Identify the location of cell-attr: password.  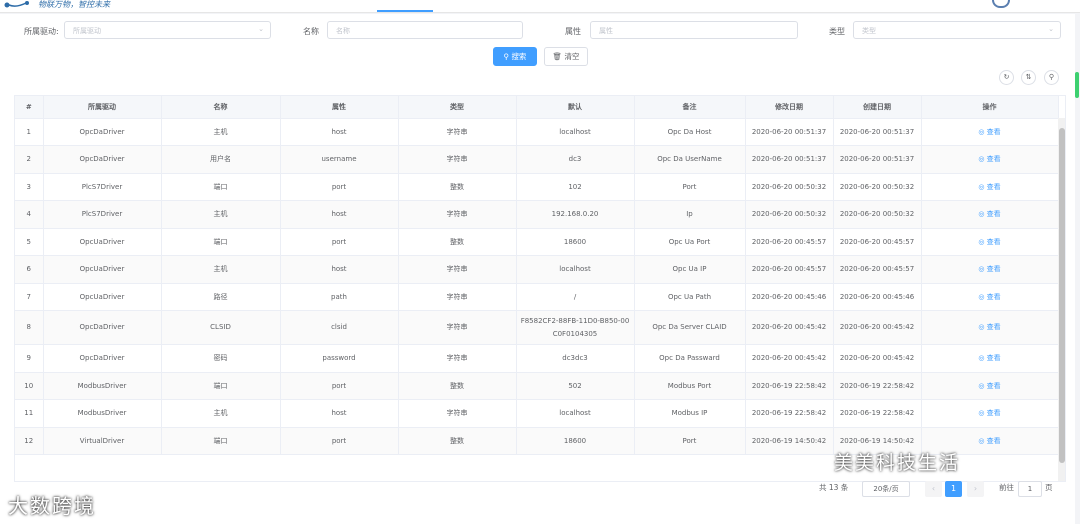
(339, 358).